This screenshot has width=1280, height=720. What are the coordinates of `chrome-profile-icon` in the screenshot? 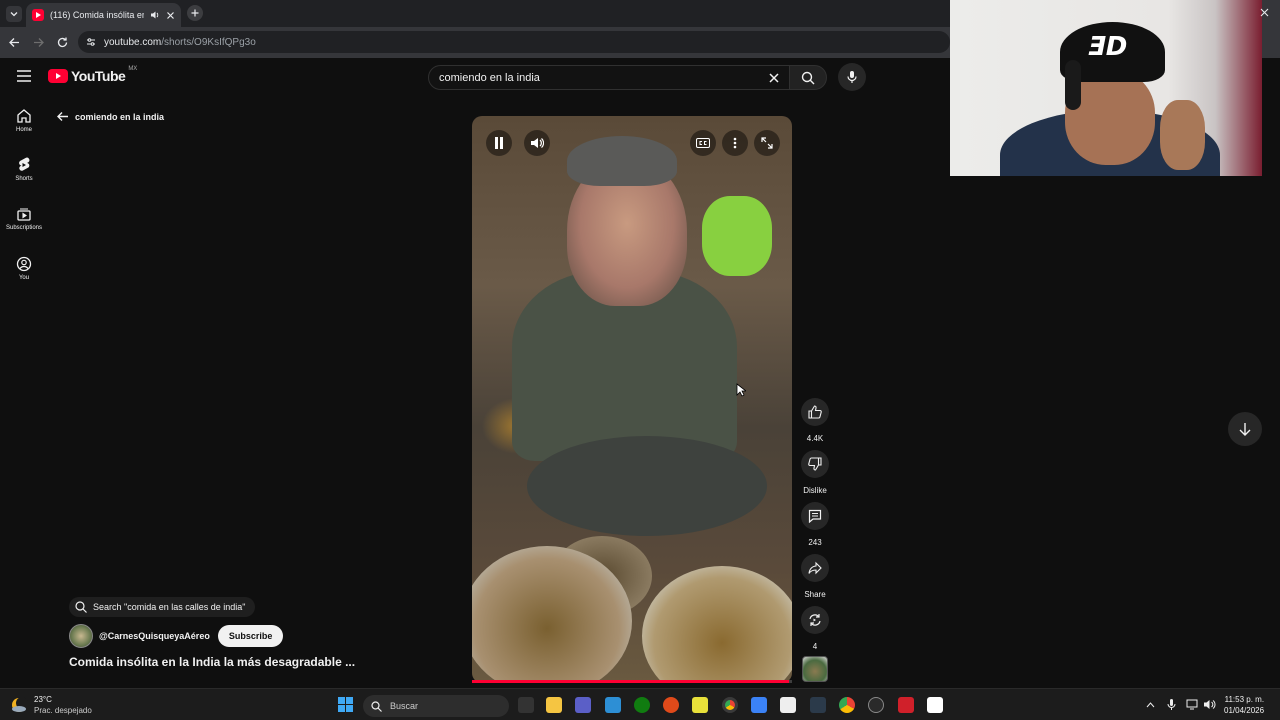 It's located at (847, 705).